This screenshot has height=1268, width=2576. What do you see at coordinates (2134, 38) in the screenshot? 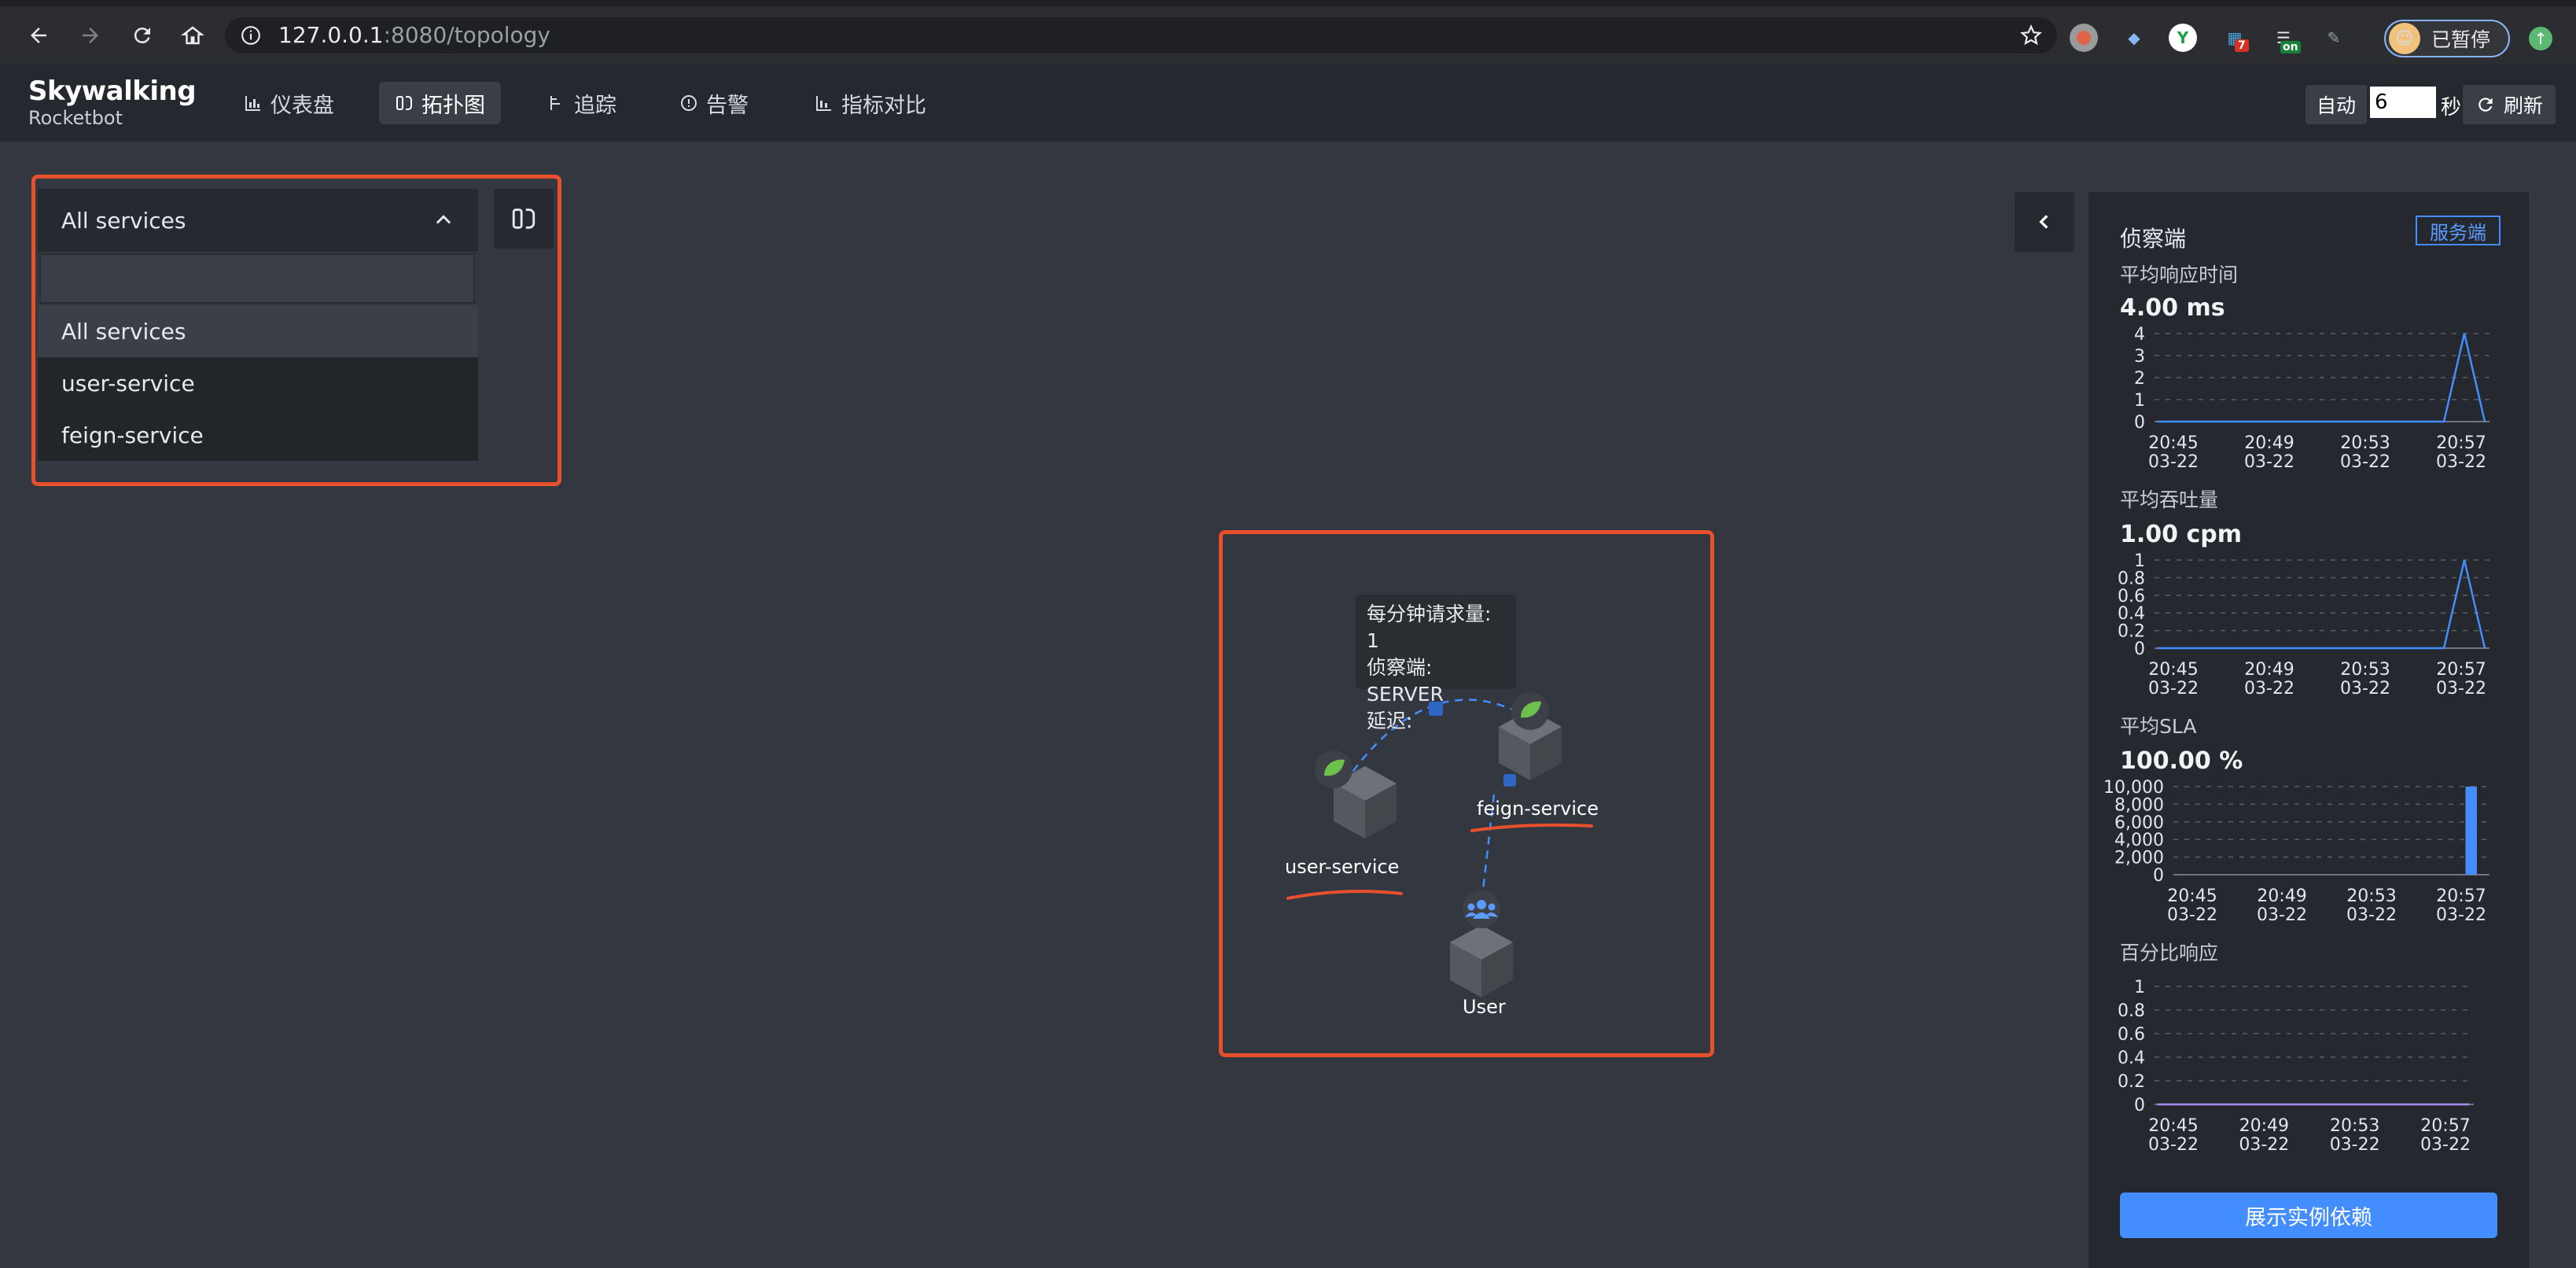
I see `diamond-extension-icon: ◆` at bounding box center [2134, 38].